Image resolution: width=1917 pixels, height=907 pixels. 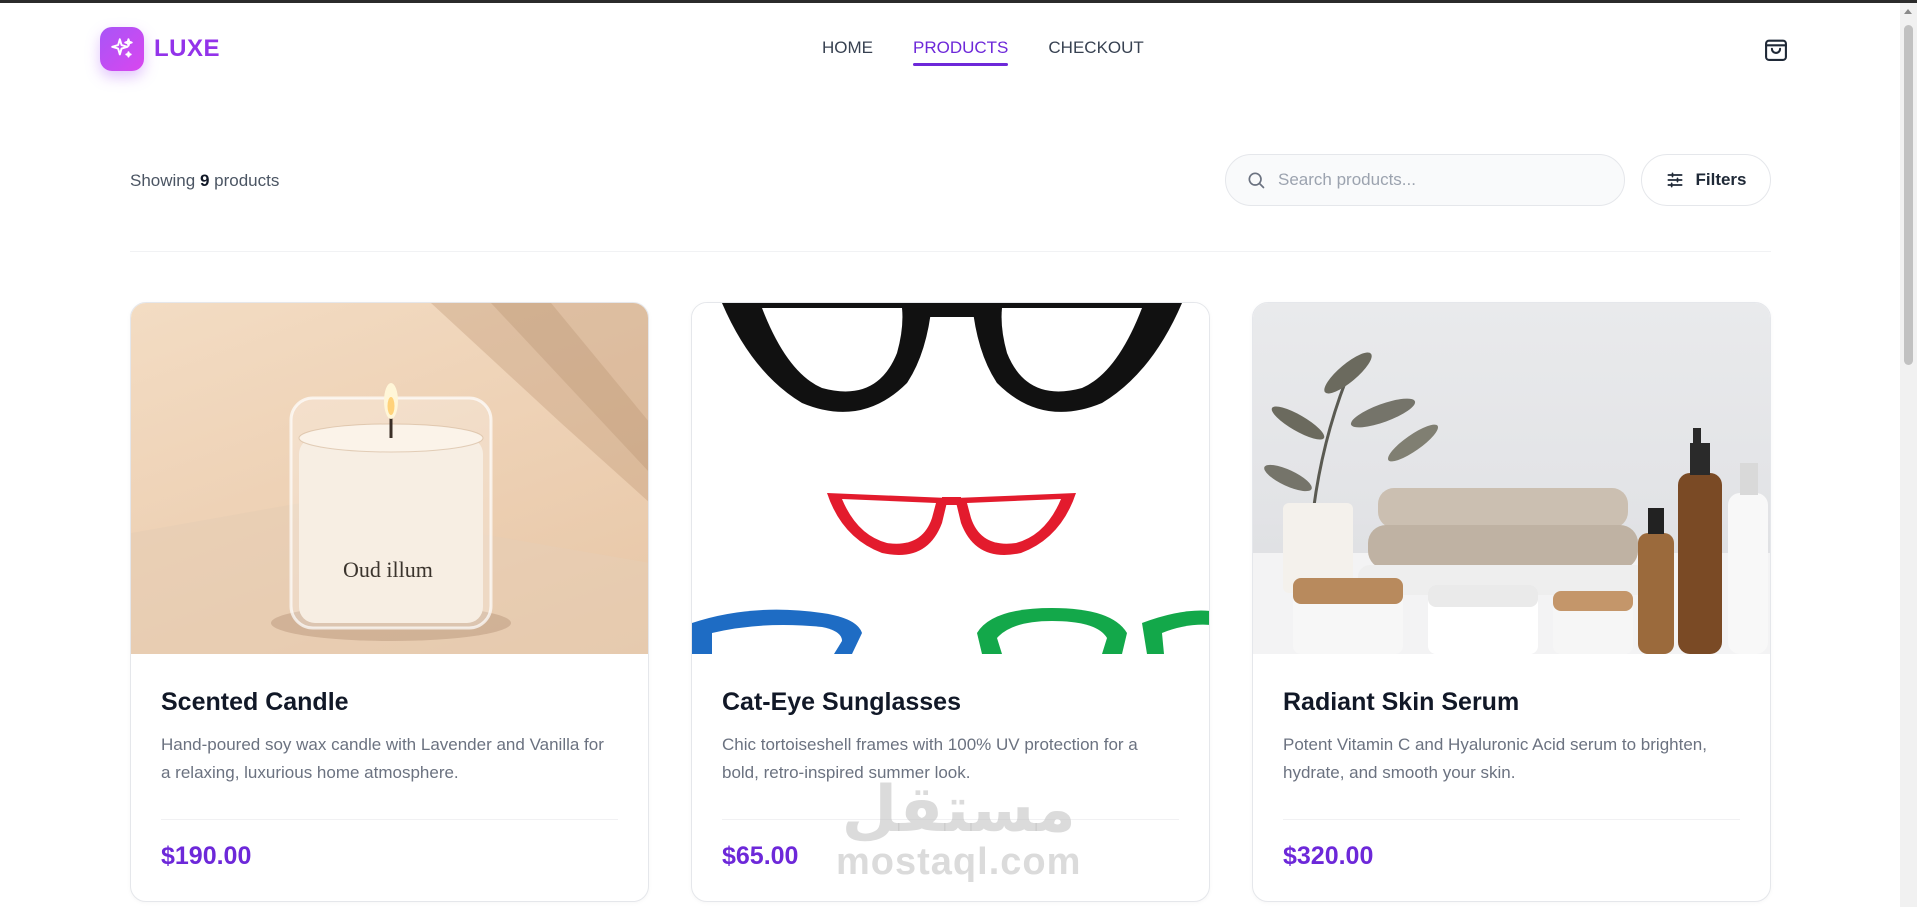 What do you see at coordinates (1511, 702) in the screenshot?
I see `product-title: Radiant Skin Serum` at bounding box center [1511, 702].